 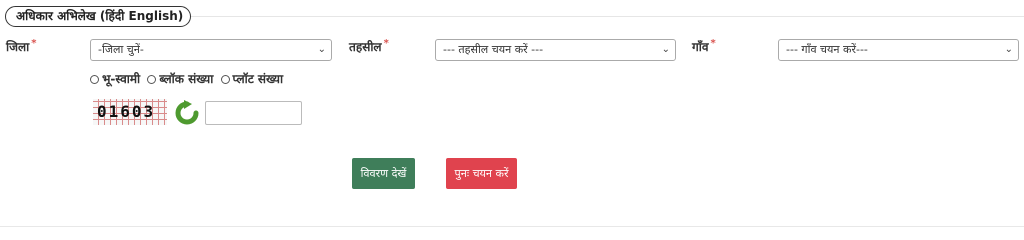 What do you see at coordinates (253, 113) in the screenshot?
I see `captcha-input` at bounding box center [253, 113].